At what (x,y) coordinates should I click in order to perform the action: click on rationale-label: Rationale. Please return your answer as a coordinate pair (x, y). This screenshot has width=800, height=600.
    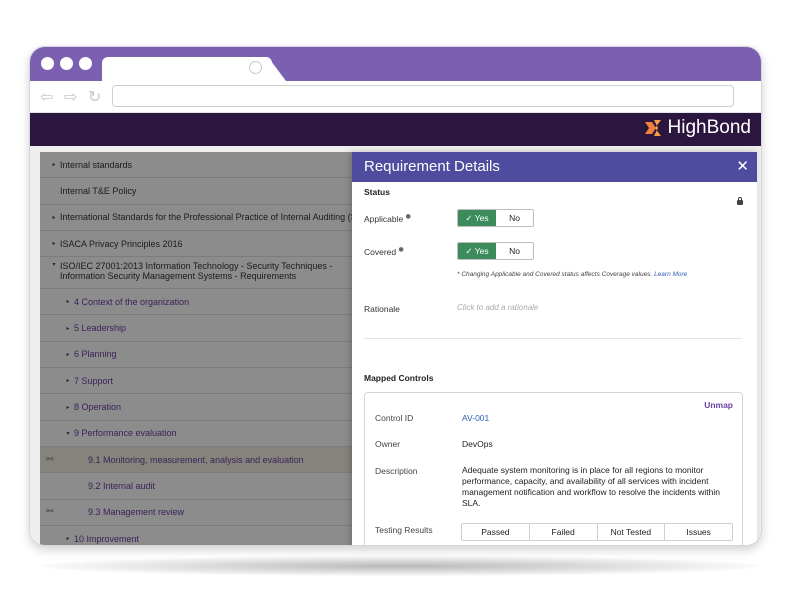
    Looking at the image, I should click on (382, 309).